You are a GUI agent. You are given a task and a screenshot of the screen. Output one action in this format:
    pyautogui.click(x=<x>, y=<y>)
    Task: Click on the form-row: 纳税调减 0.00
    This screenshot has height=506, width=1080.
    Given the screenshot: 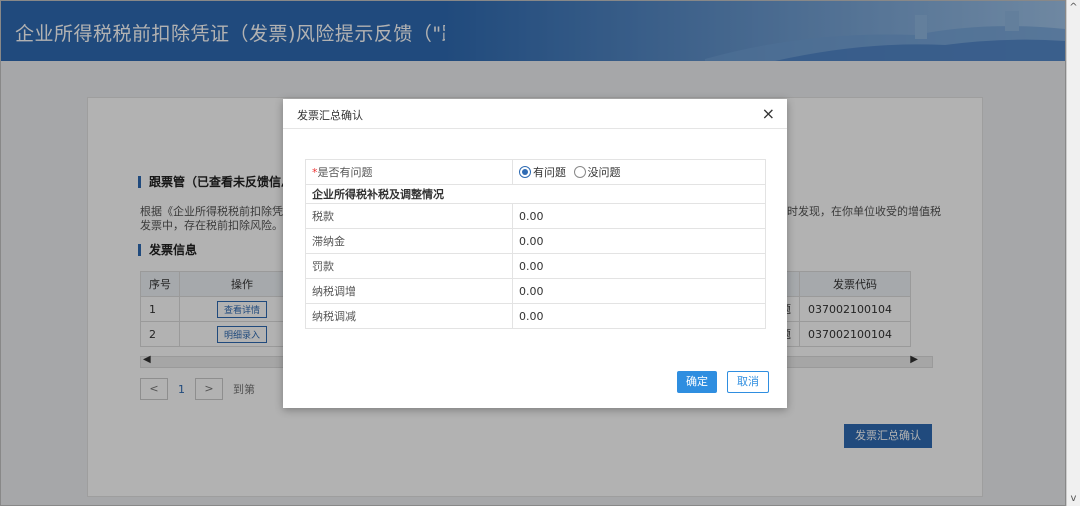 What is the action you would take?
    pyautogui.click(x=535, y=316)
    